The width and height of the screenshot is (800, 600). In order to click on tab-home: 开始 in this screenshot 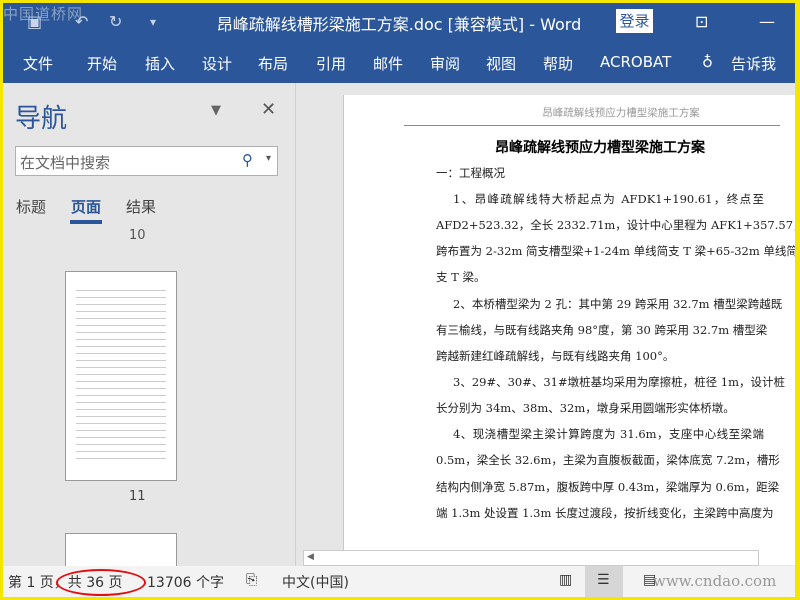, I will do `click(102, 63)`.